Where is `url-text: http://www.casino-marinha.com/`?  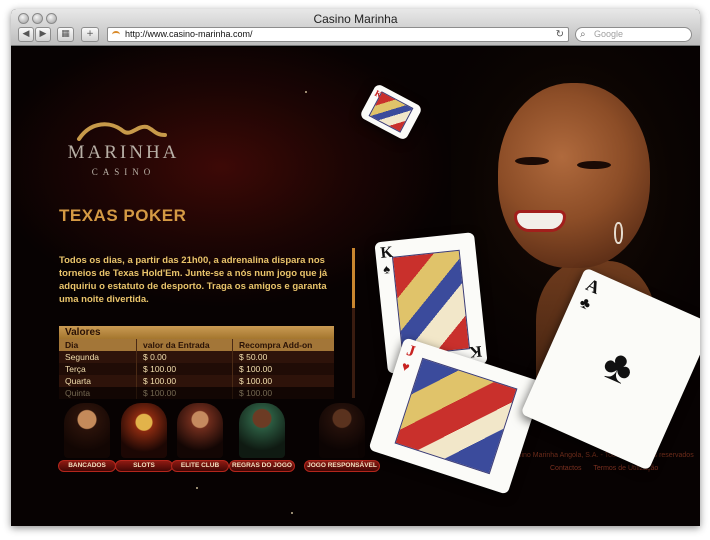
url-text: http://www.casino-marinha.com/ is located at coordinates (189, 34).